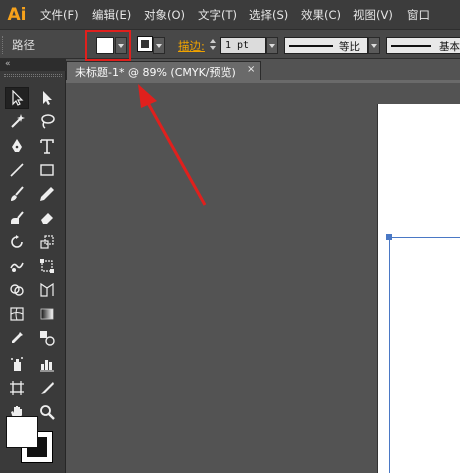 The width and height of the screenshot is (460, 473). Describe the element at coordinates (47, 388) in the screenshot. I see `slice-tool-icon` at that location.